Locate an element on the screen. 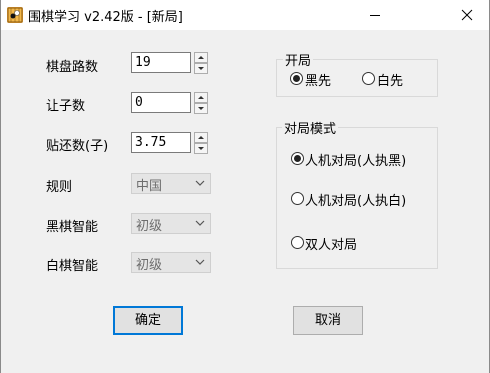  mode-pve-black-radio is located at coordinates (297, 158).